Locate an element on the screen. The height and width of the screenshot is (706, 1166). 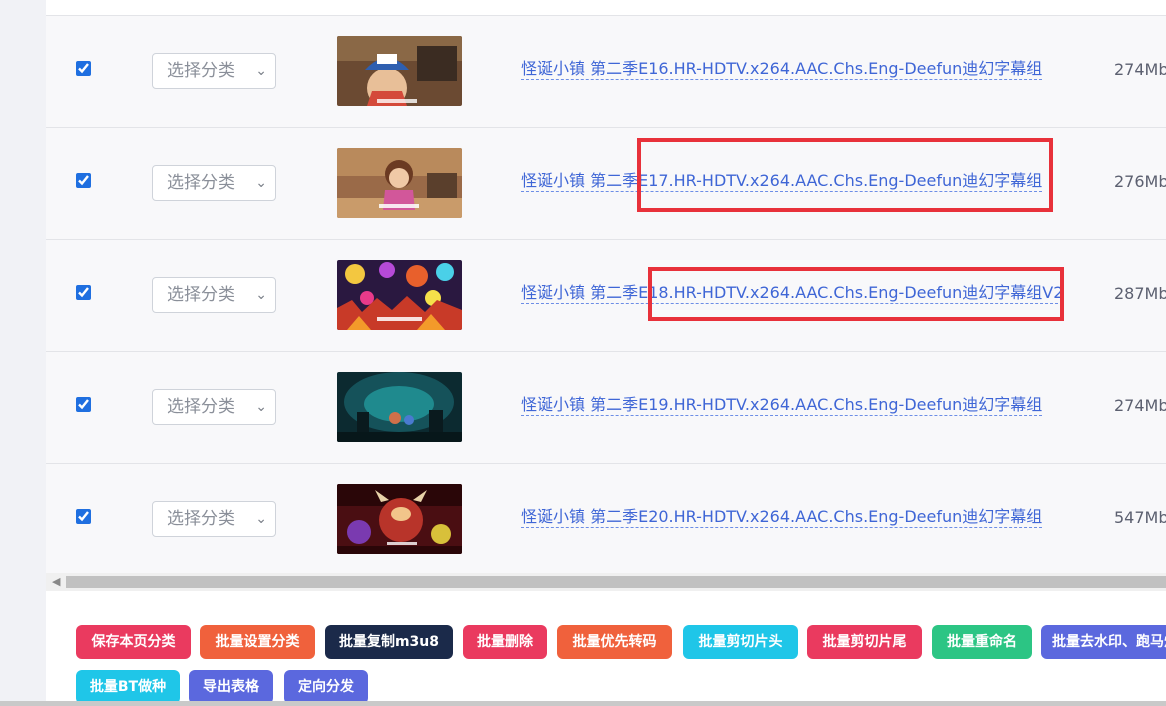
thumbnail-boy-cap-icon is located at coordinates (399, 71).